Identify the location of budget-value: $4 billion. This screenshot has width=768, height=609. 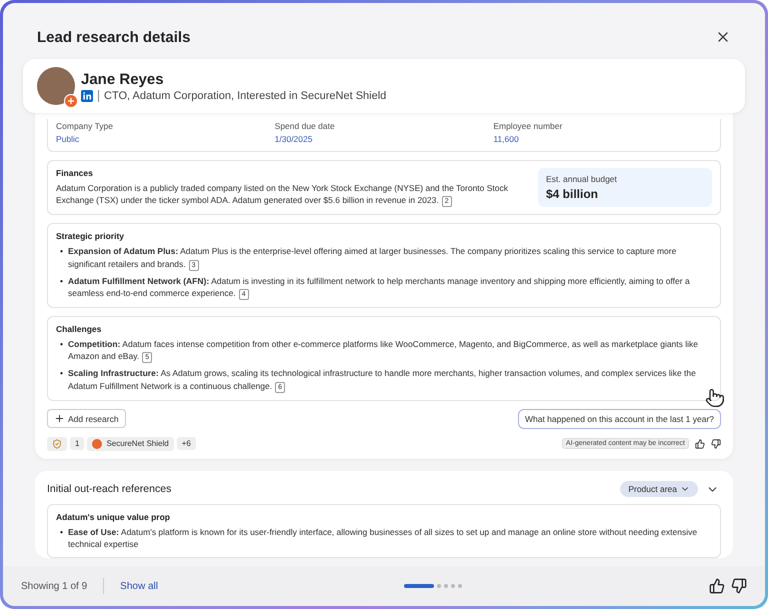
(573, 194).